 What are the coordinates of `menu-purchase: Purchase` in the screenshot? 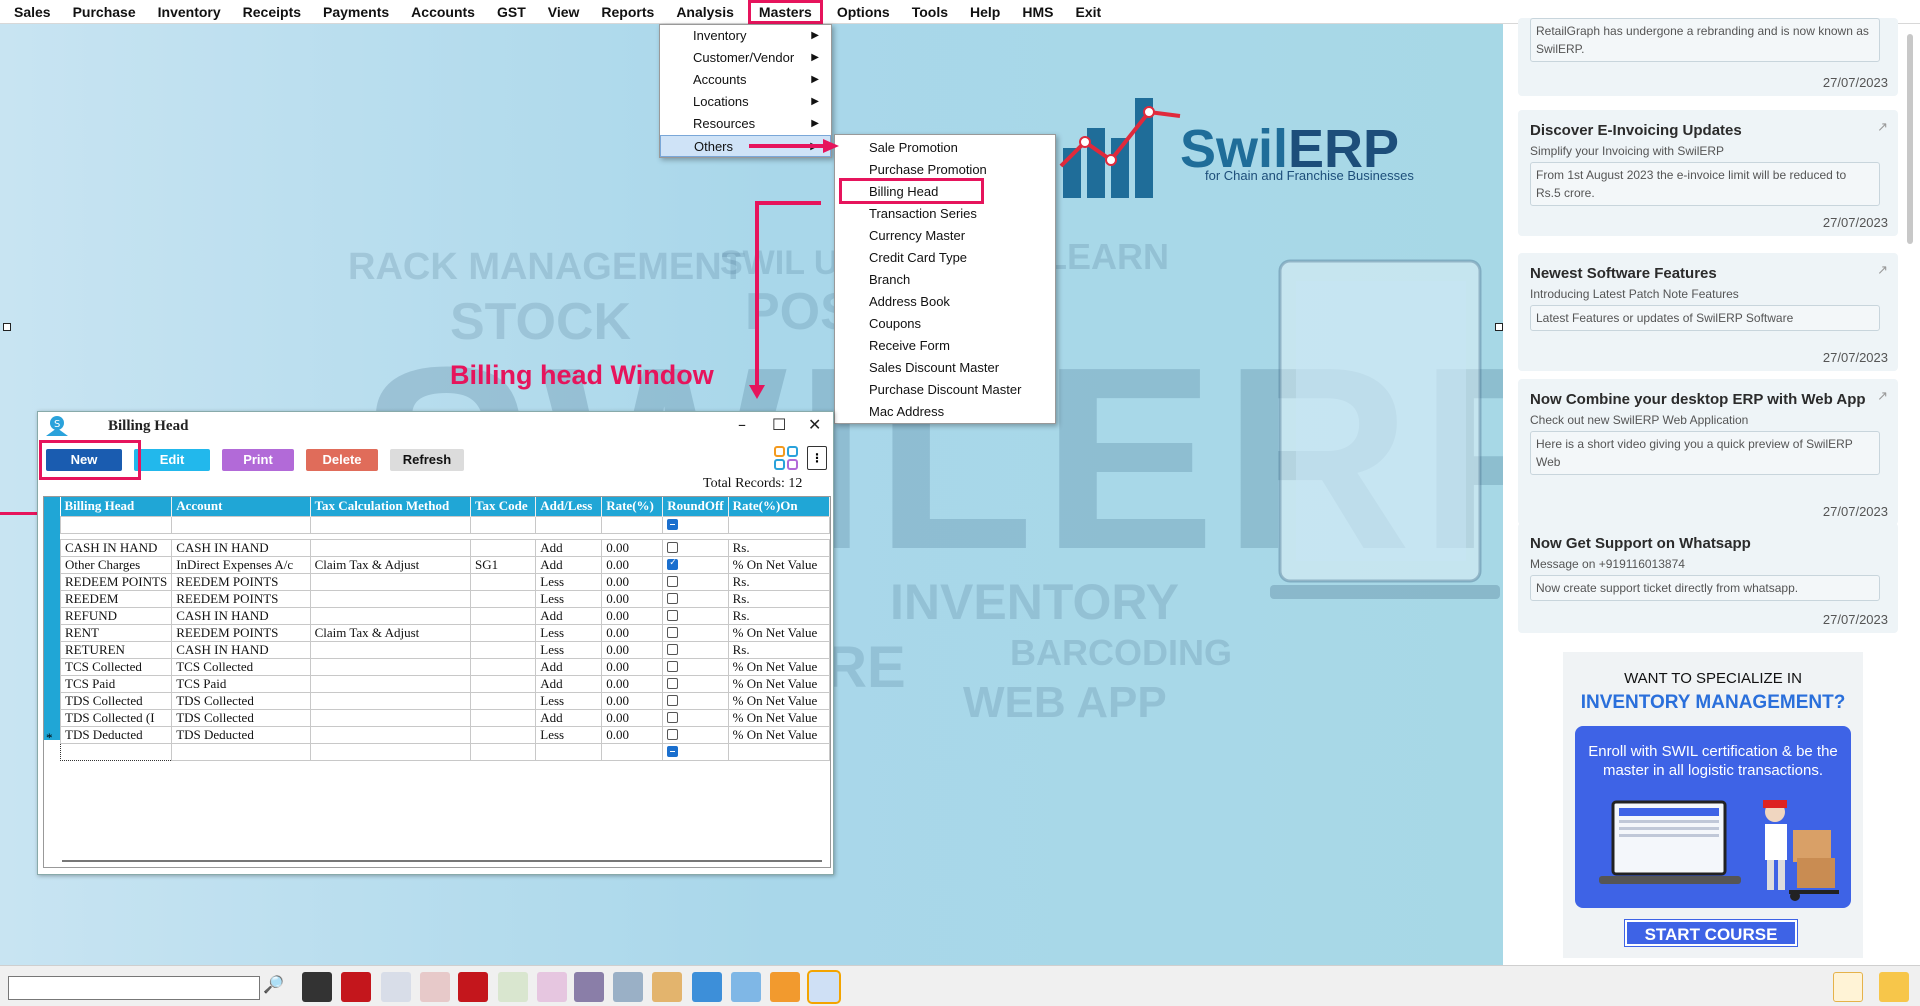 It's located at (104, 12).